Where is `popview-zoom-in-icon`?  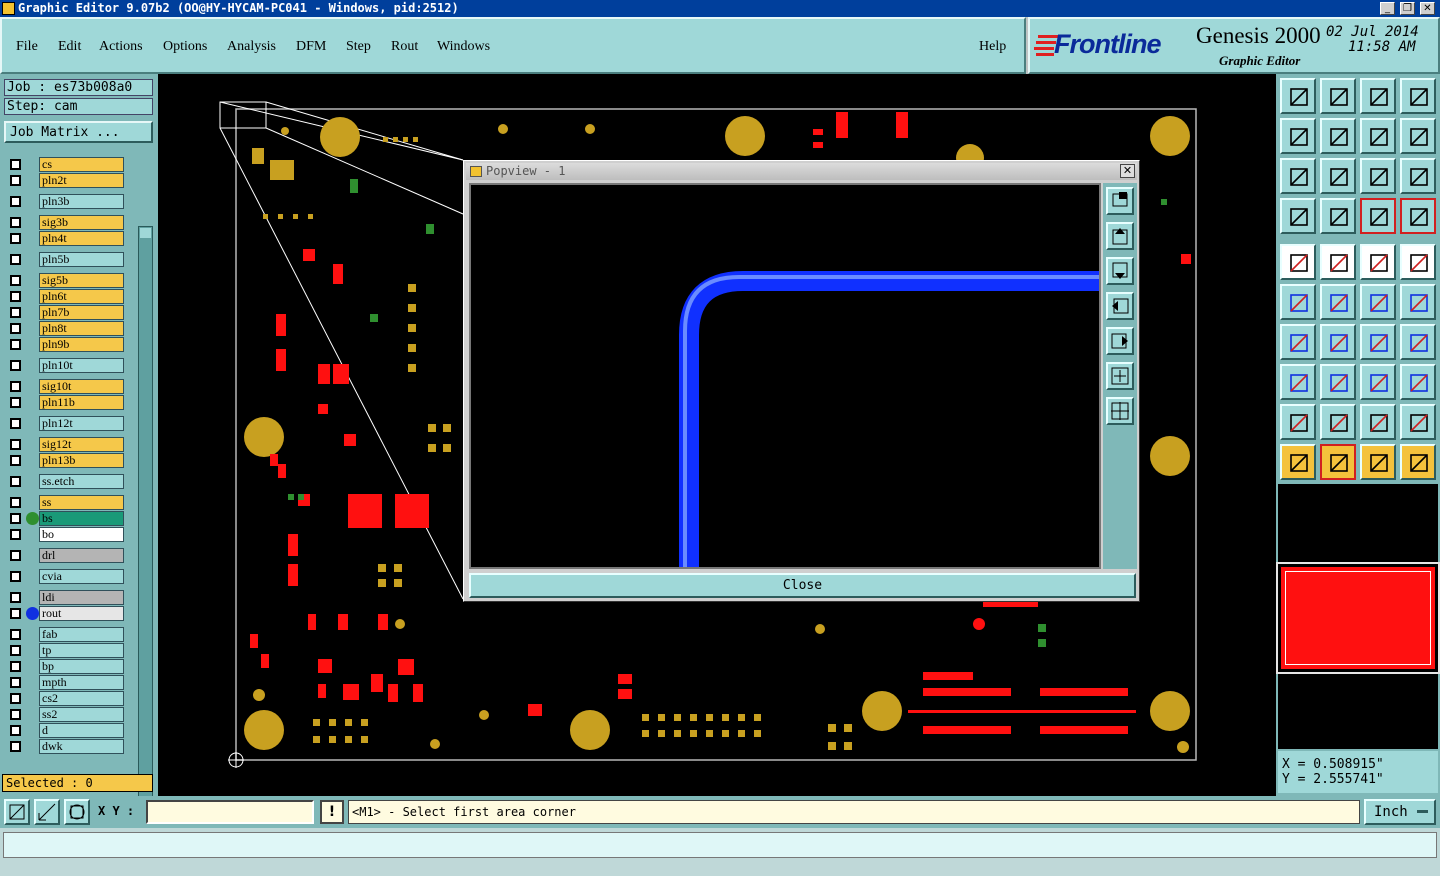 popview-zoom-in-icon is located at coordinates (1120, 376).